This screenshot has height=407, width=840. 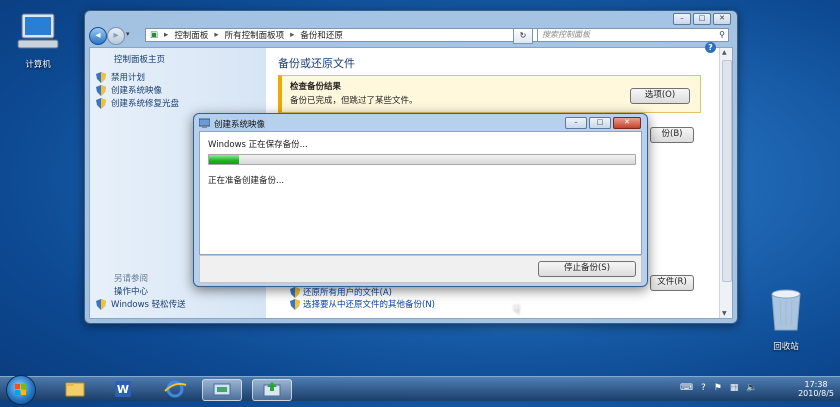 I want to click on progress-fill, so click(x=224, y=159).